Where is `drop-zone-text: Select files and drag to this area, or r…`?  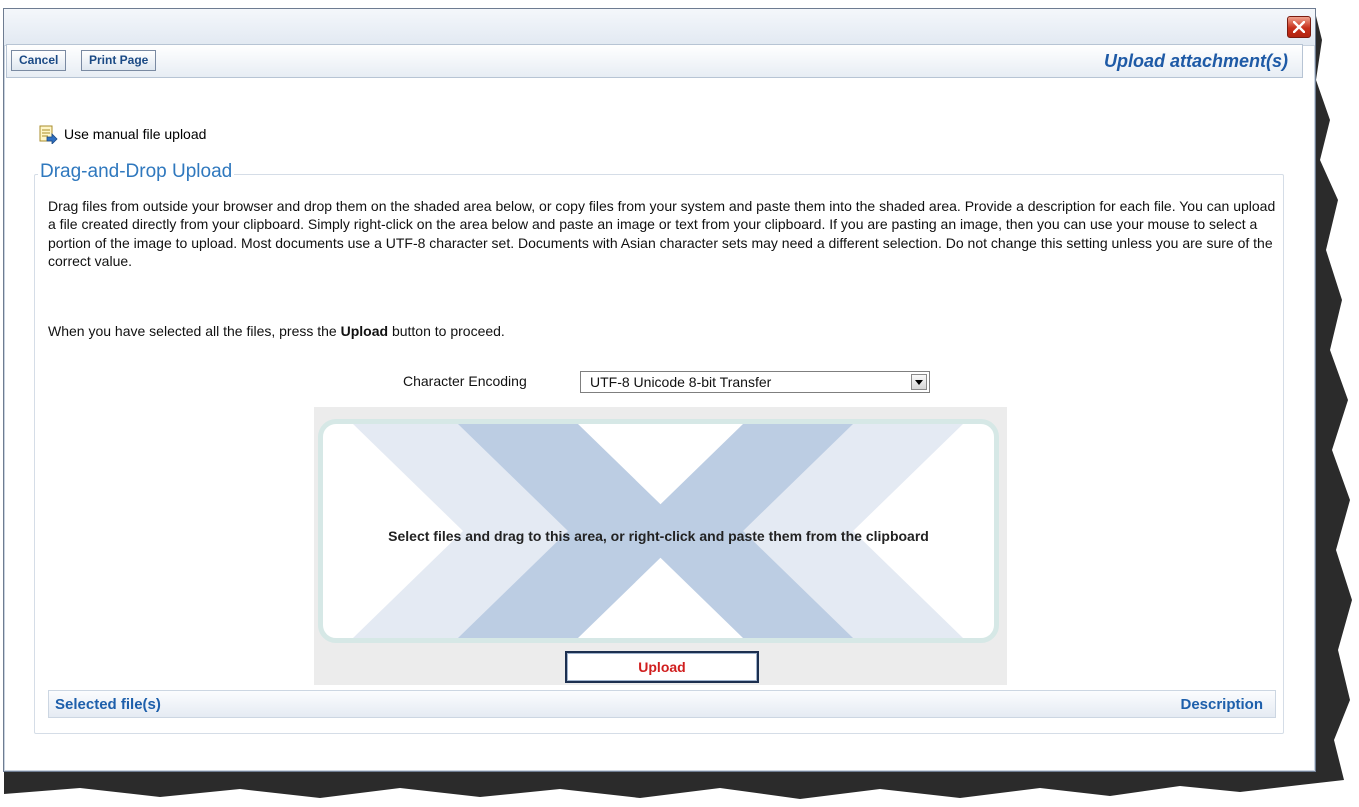
drop-zone-text: Select files and drag to this area, or r… is located at coordinates (658, 536).